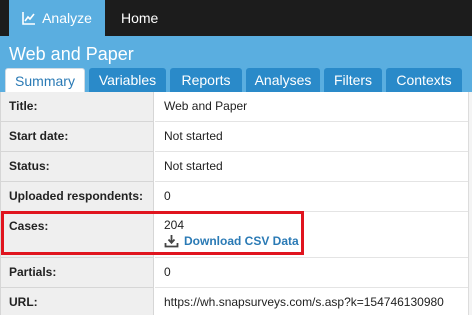 Image resolution: width=472 pixels, height=315 pixels. What do you see at coordinates (23, 302) in the screenshot?
I see `row-label: URL:` at bounding box center [23, 302].